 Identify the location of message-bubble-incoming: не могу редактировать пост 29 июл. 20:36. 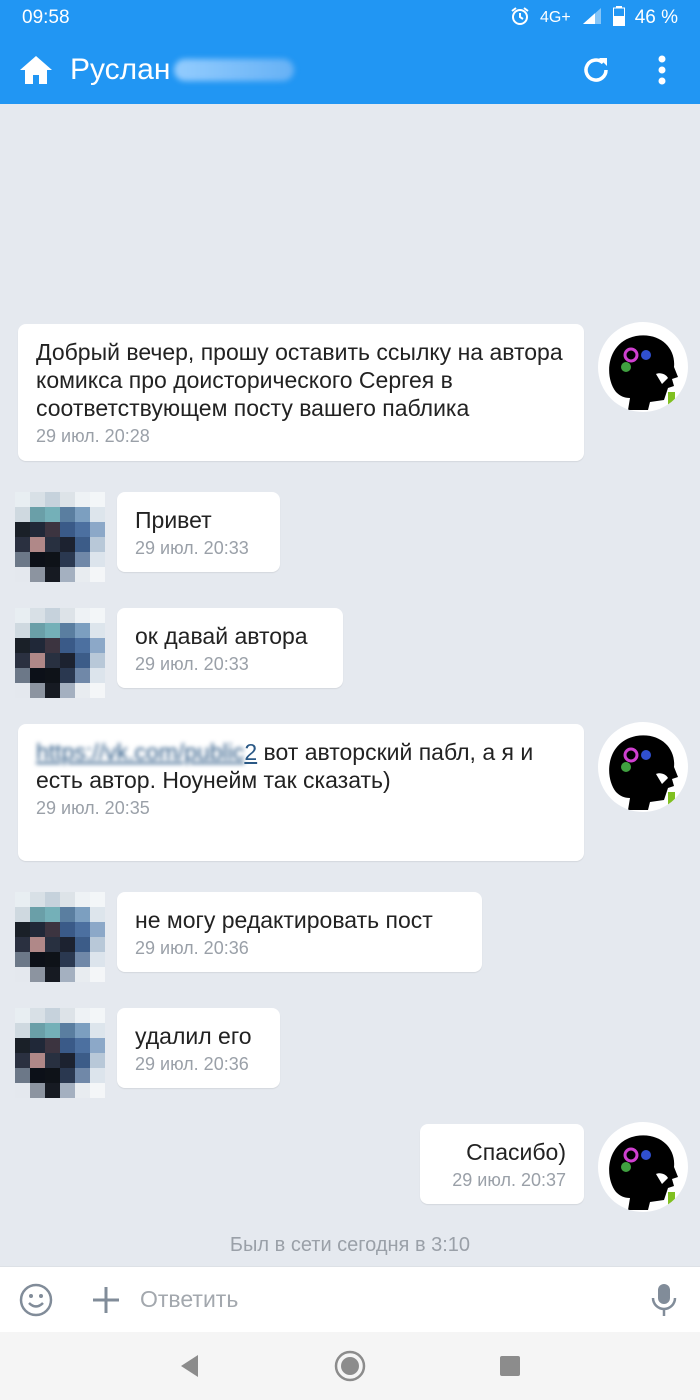
(299, 932).